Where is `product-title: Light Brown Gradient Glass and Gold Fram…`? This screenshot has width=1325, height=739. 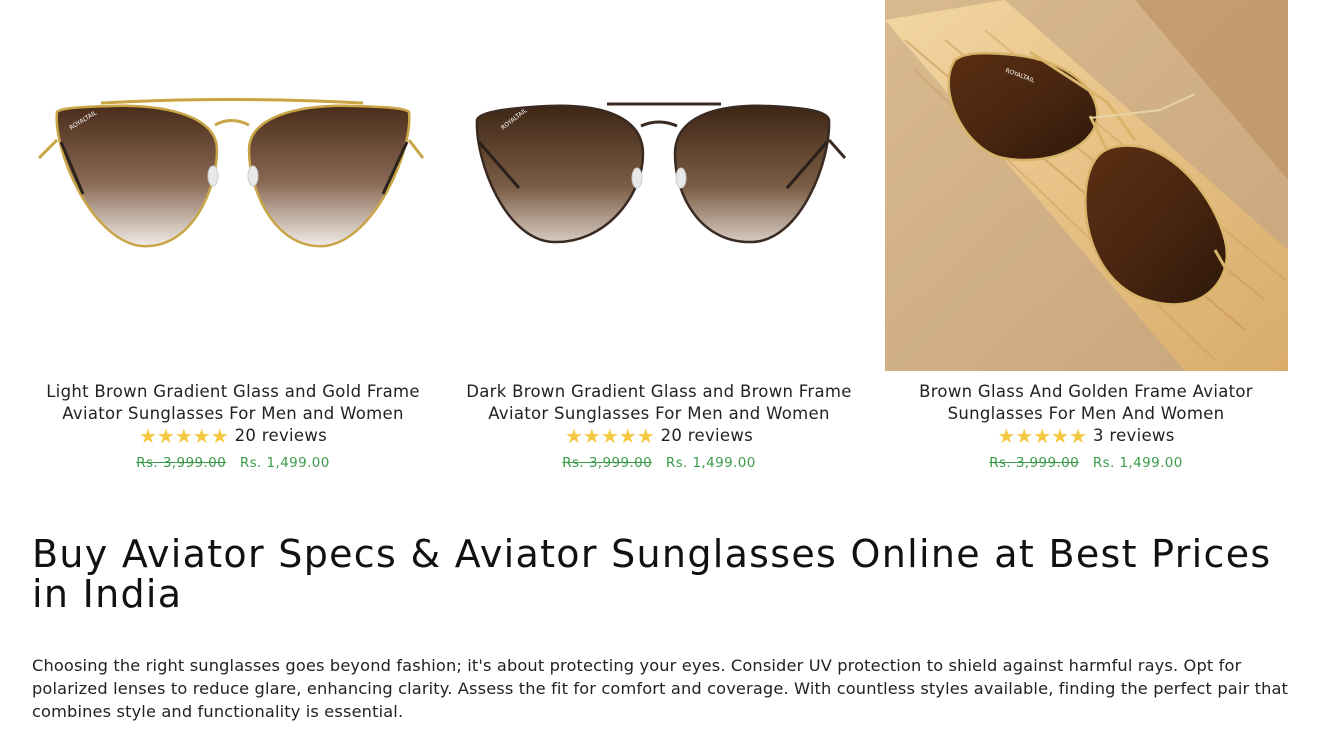 product-title: Light Brown Gradient Glass and Gold Fram… is located at coordinates (233, 403).